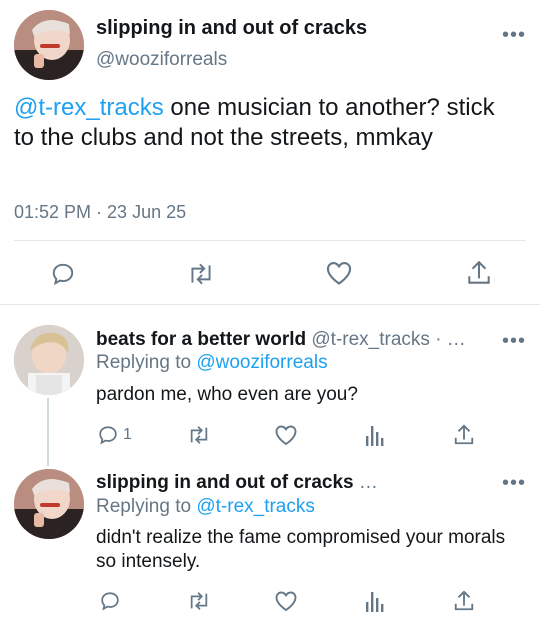 This screenshot has height=624, width=540. I want to click on reply2-reply-button, so click(110, 601).